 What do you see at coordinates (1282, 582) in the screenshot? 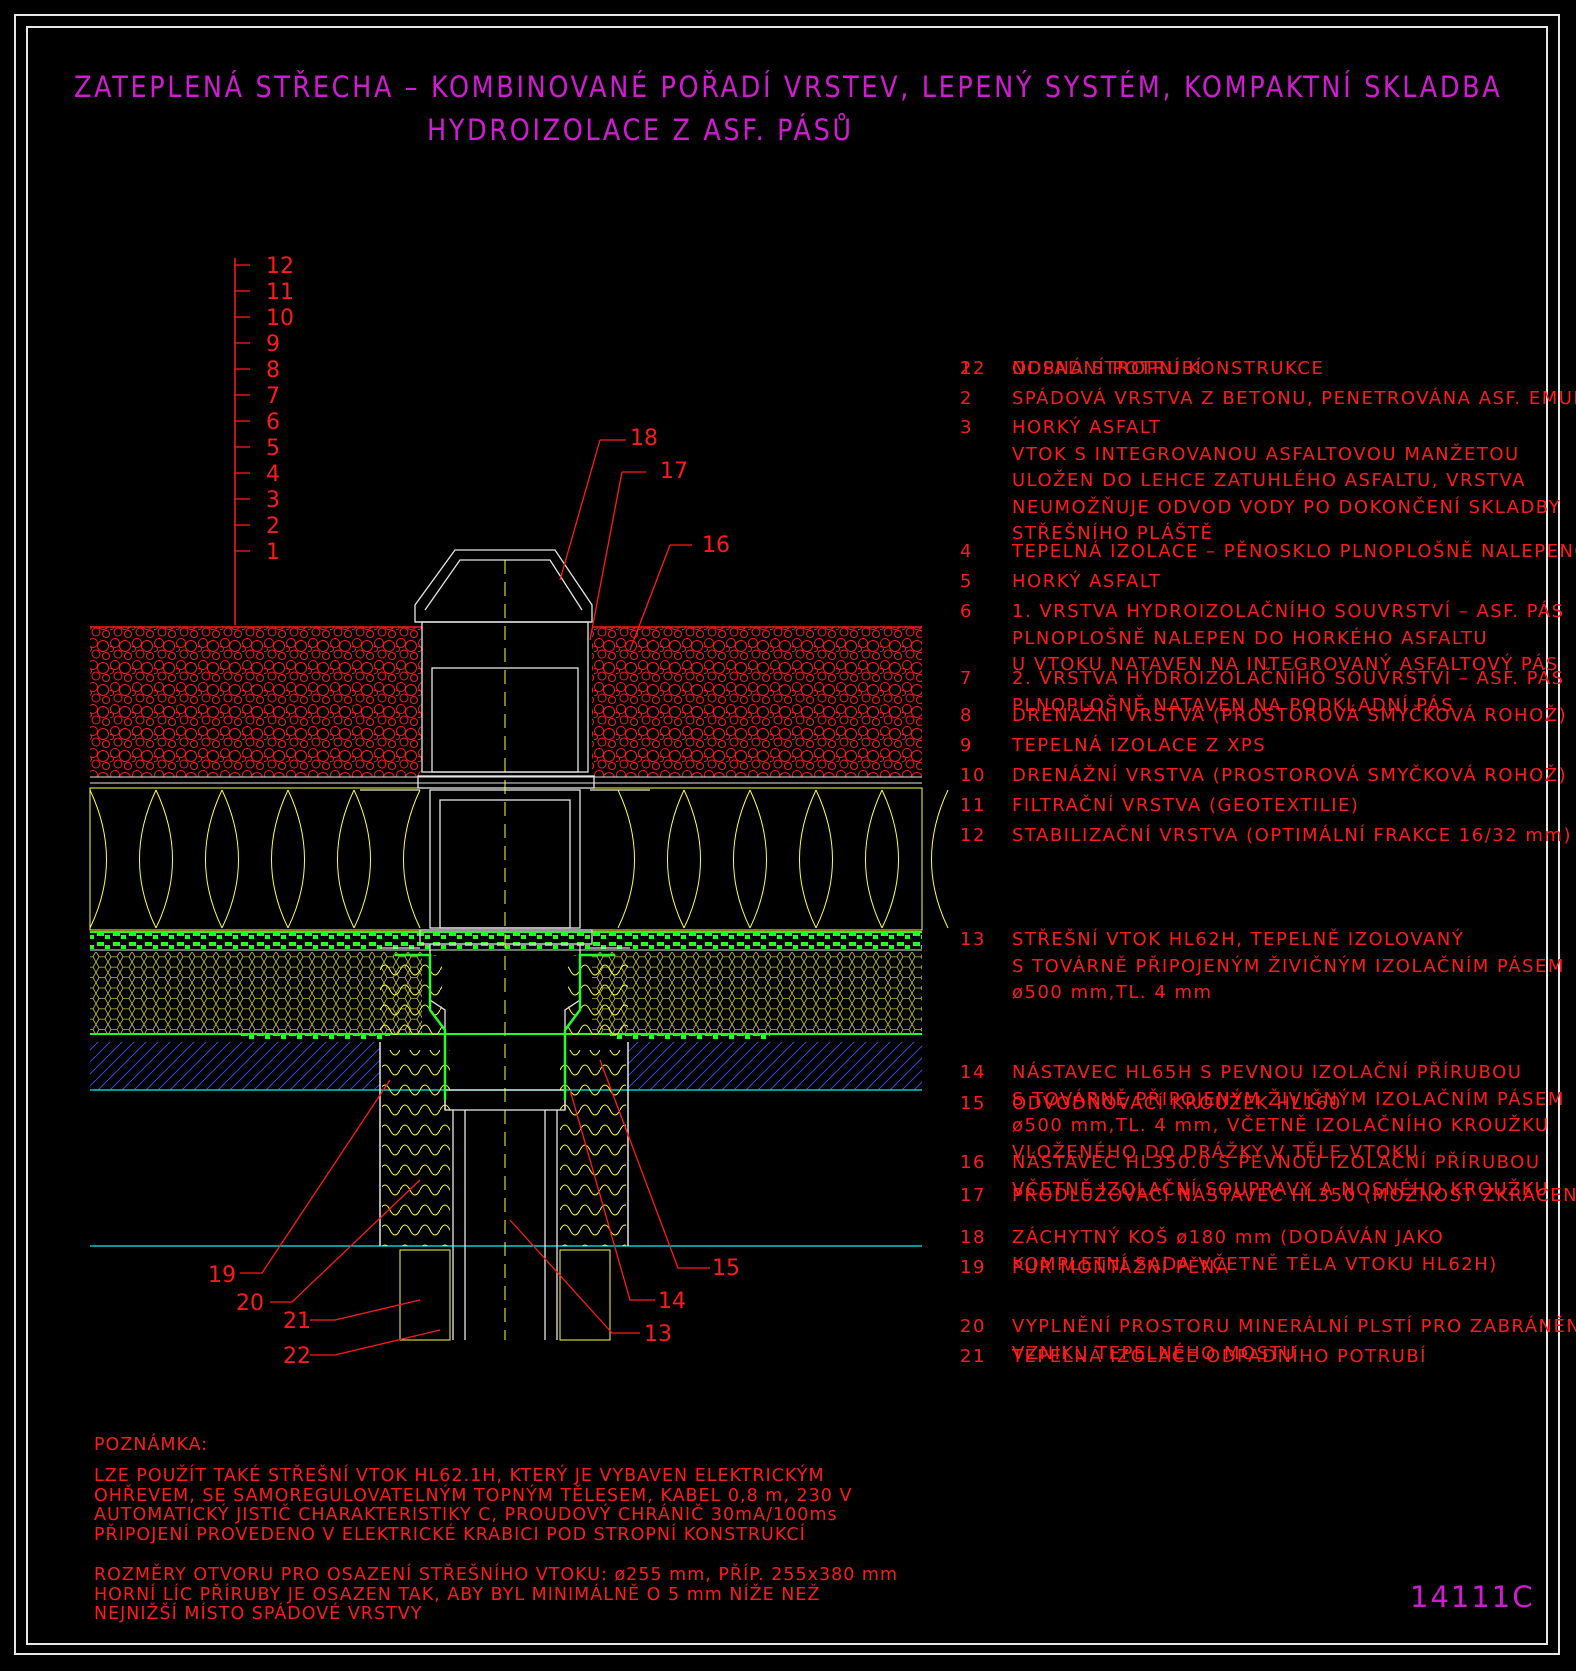
I see `legend-text: HORKÝ ASFALT` at bounding box center [1282, 582].